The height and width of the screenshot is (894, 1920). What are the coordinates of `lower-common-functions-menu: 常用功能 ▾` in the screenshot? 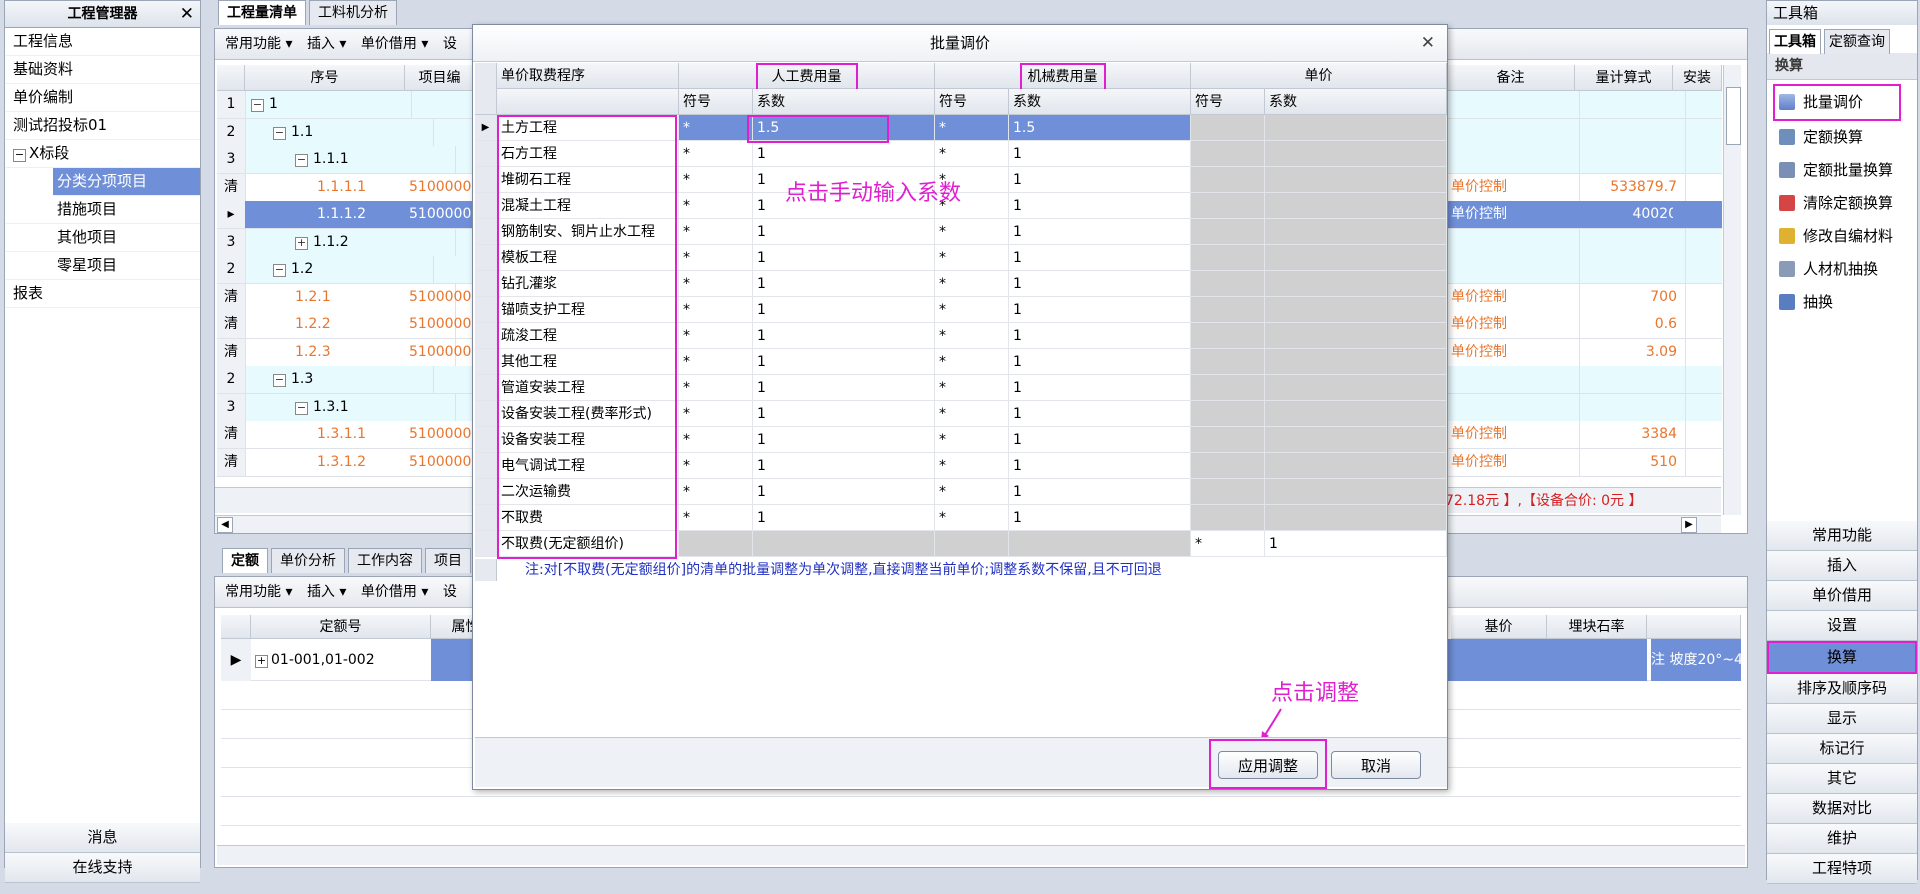 It's located at (258, 592).